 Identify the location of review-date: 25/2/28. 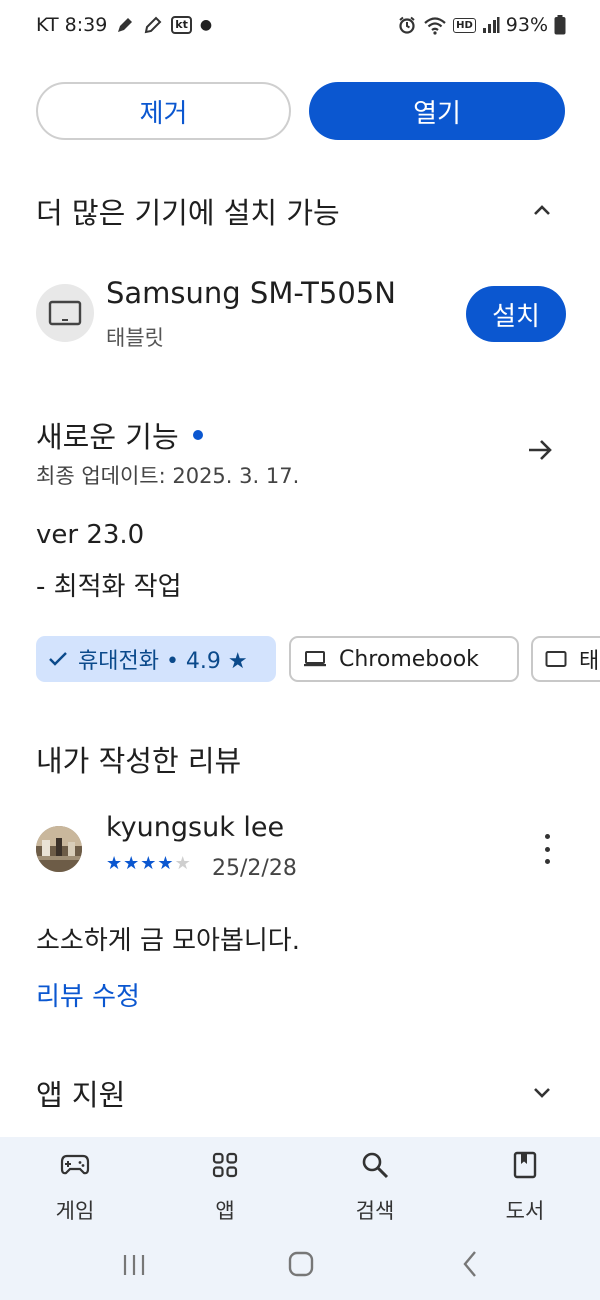
(254, 868).